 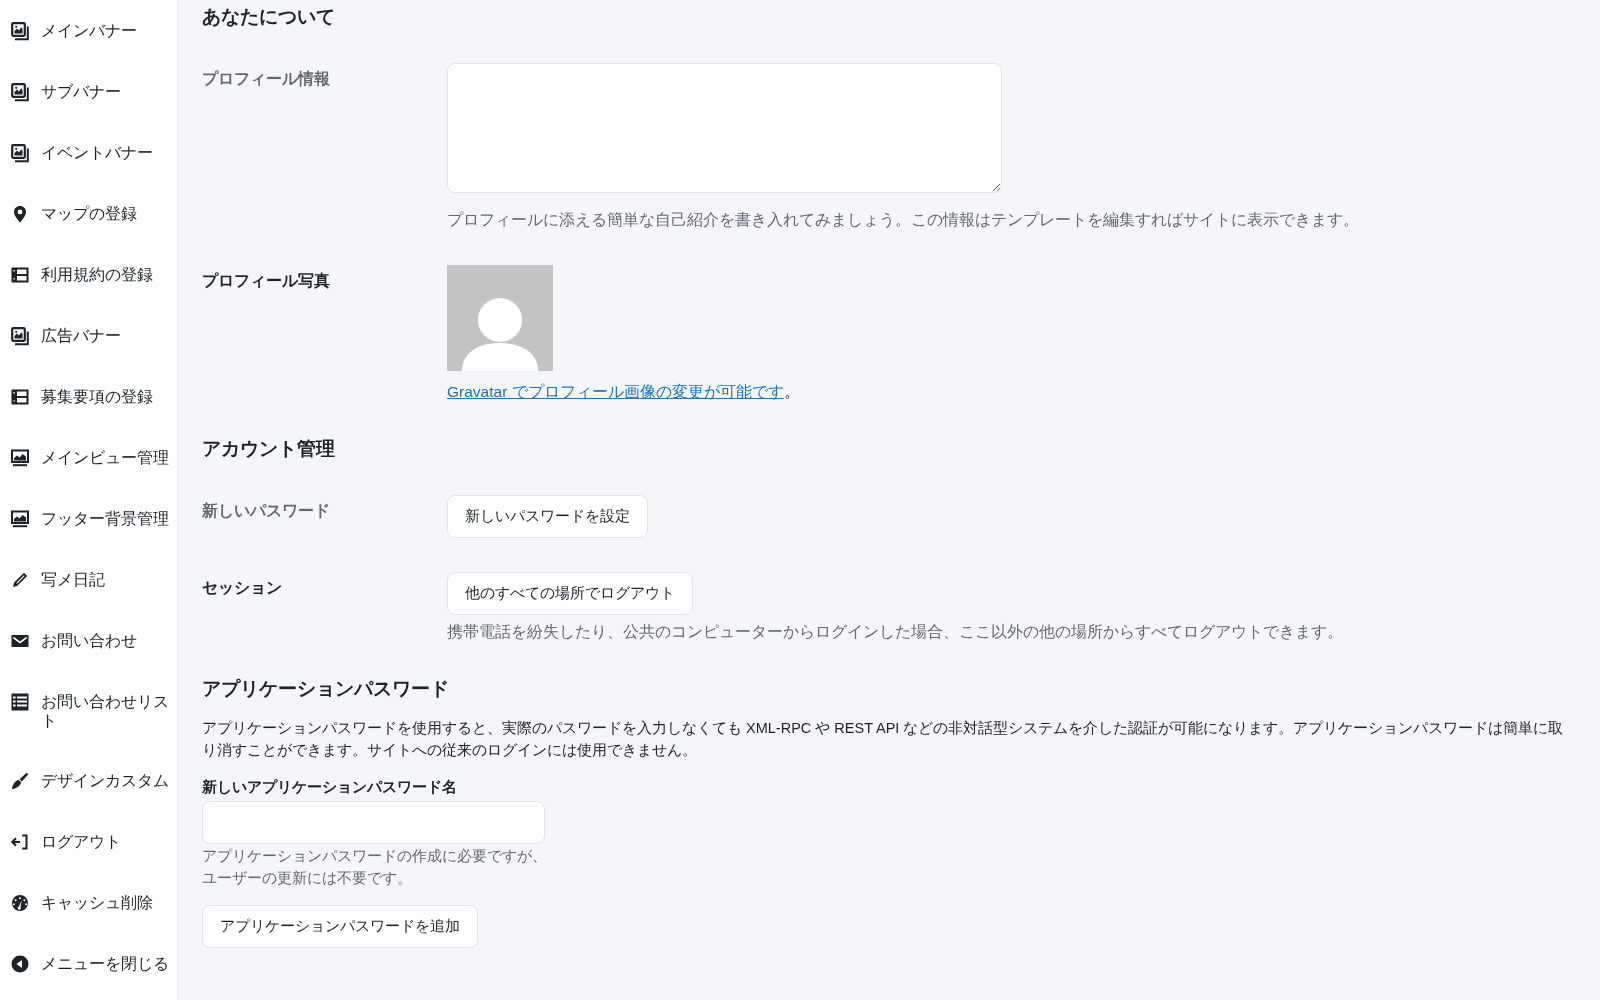 I want to click on field-description: 携帯電話を紛失したり、公共のコンピューターからログインした場合、ここ以外の他の場所からすべてログアウトできます。, so click(x=895, y=632).